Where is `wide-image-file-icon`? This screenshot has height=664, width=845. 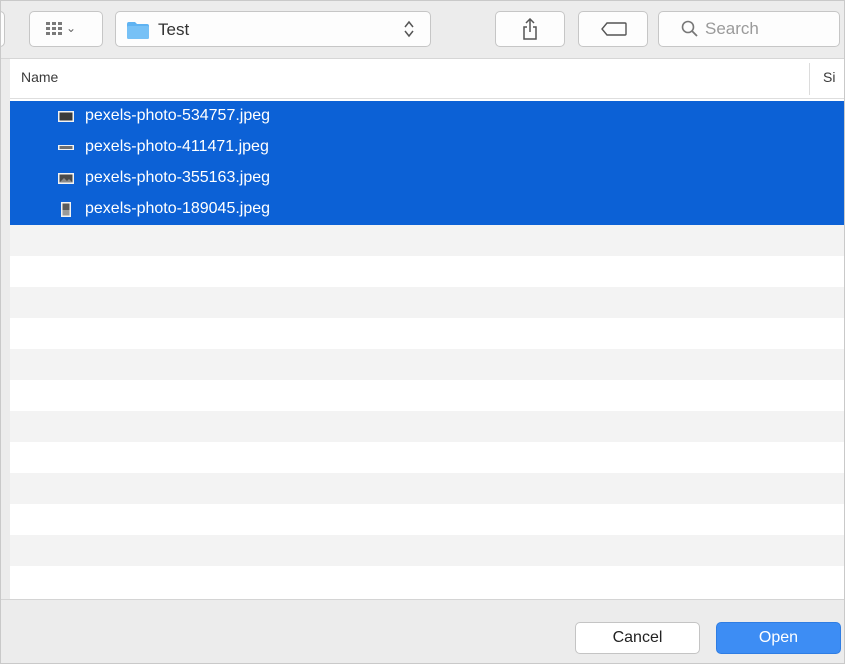
wide-image-file-icon is located at coordinates (66, 147).